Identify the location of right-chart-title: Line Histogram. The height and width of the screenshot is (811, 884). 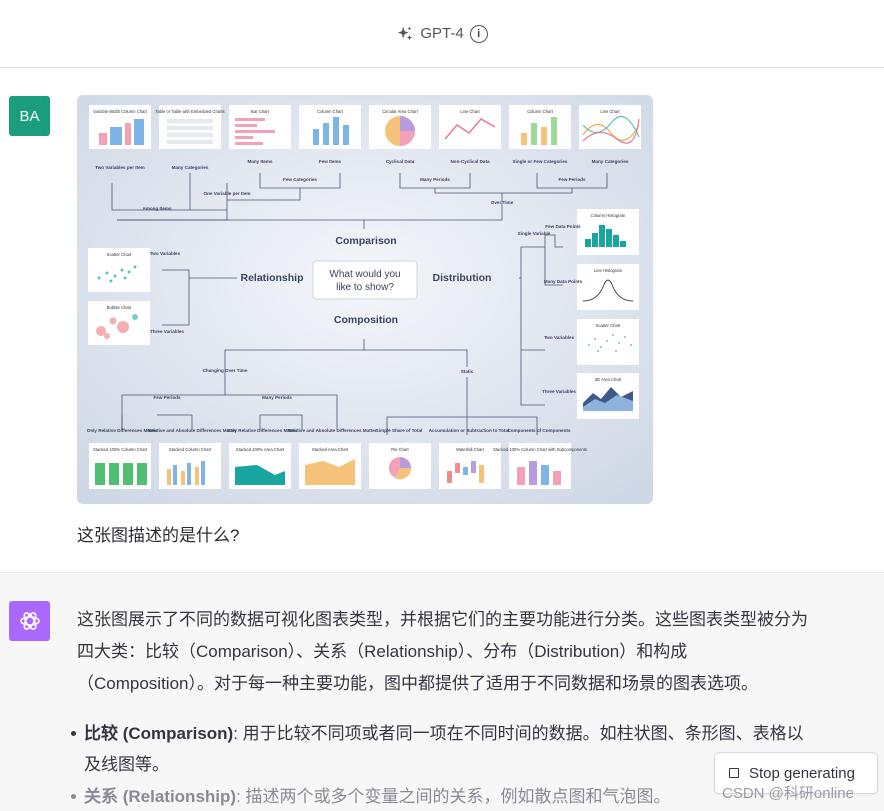
(608, 270).